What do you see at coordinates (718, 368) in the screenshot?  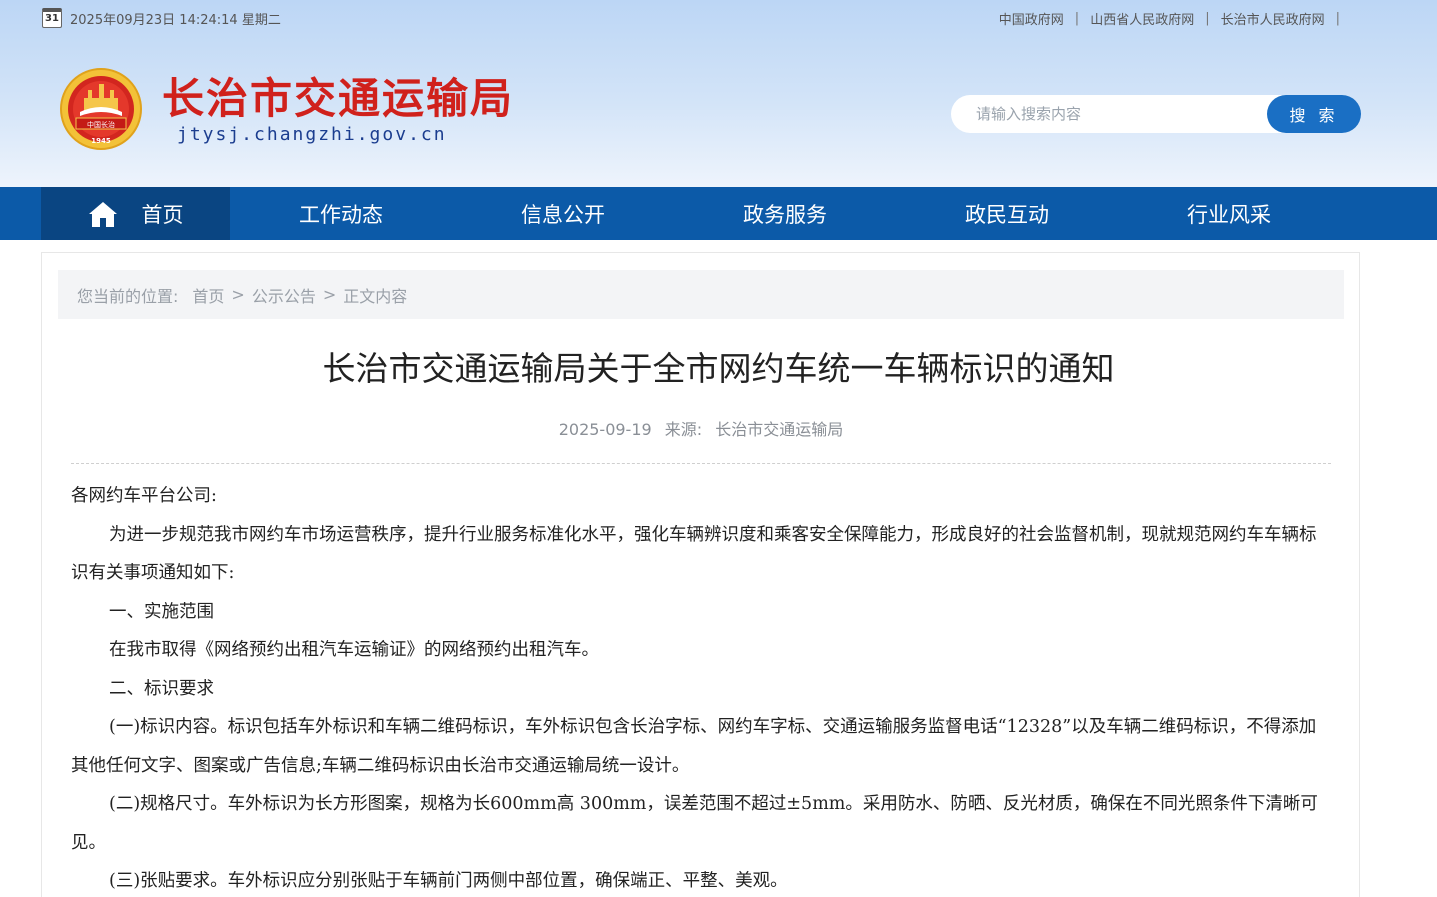 I see `article-title: 长治市交通运输局关于全市网约车统一车辆标识的通知` at bounding box center [718, 368].